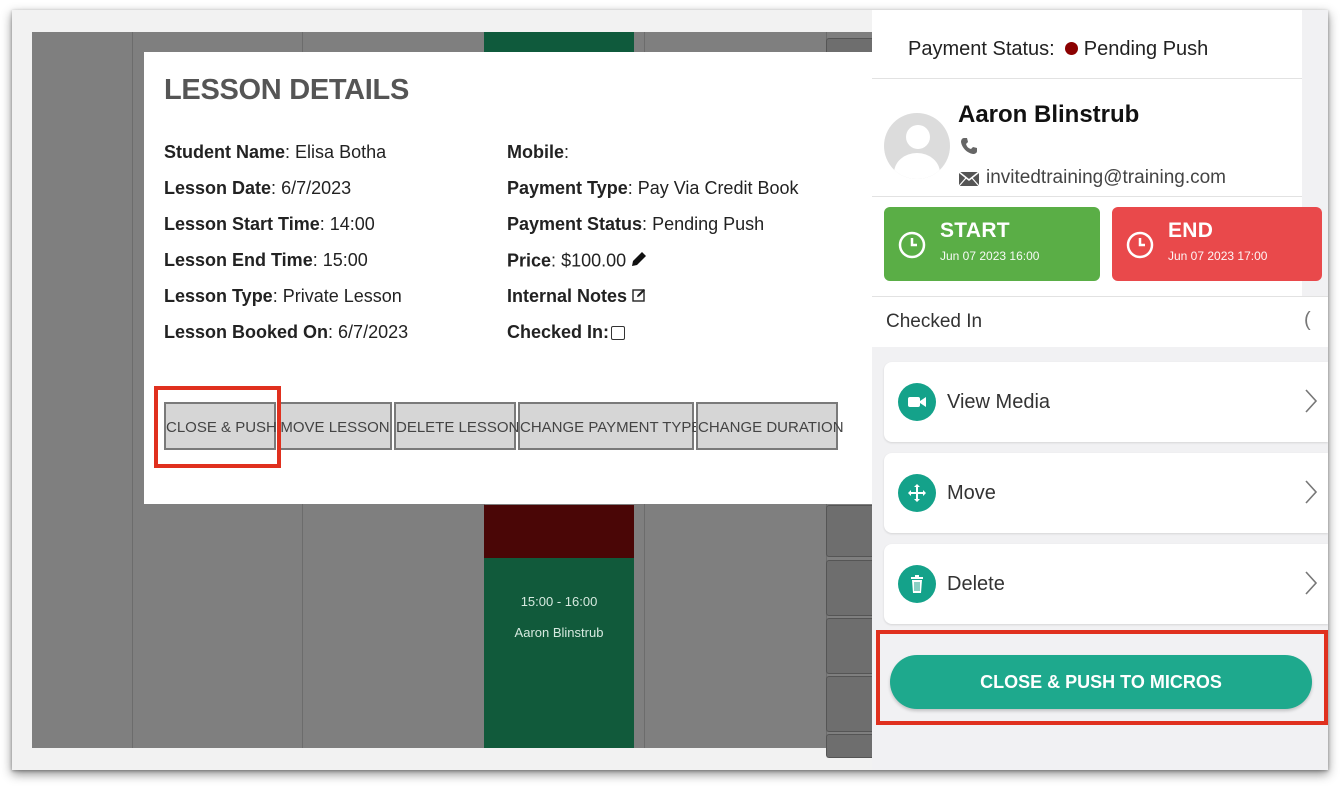 This screenshot has width=1340, height=787. Describe the element at coordinates (335, 426) in the screenshot. I see `move-lesson-button: MOVE LESSON` at that location.